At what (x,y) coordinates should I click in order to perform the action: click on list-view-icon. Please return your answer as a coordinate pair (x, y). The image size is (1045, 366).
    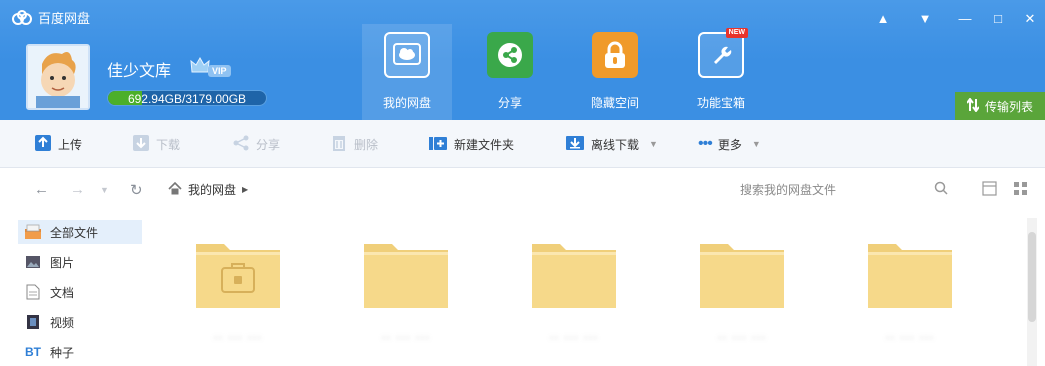
    Looking at the image, I should click on (989, 190).